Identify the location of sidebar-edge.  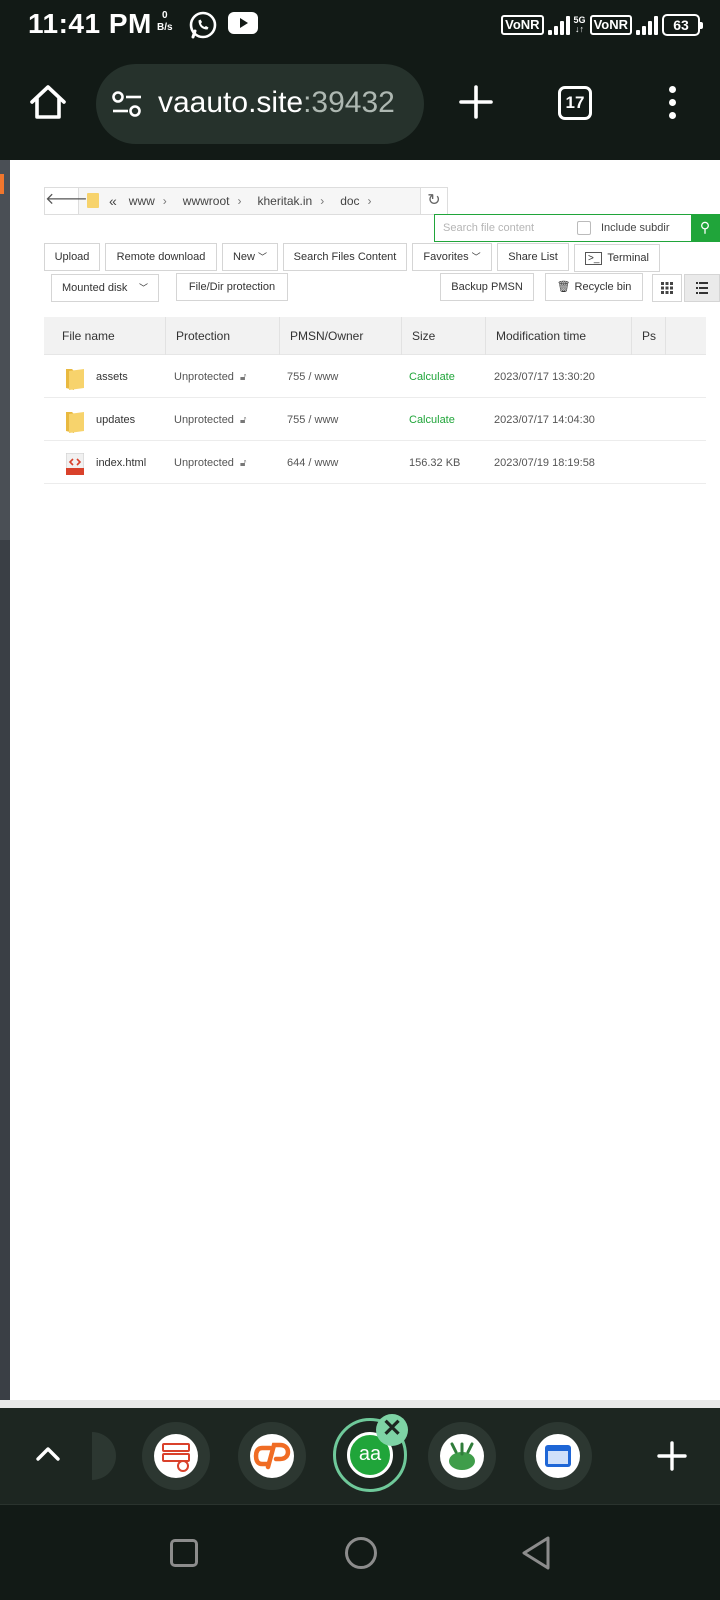
(5, 784).